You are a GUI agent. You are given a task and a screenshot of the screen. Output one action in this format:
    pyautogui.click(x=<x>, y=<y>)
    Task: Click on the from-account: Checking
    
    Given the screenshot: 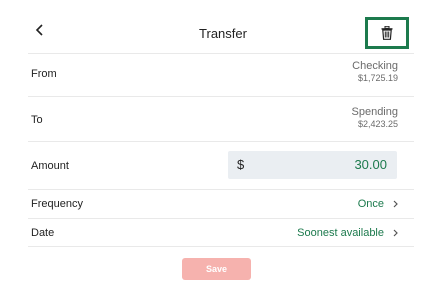 What is the action you would take?
    pyautogui.click(x=375, y=66)
    